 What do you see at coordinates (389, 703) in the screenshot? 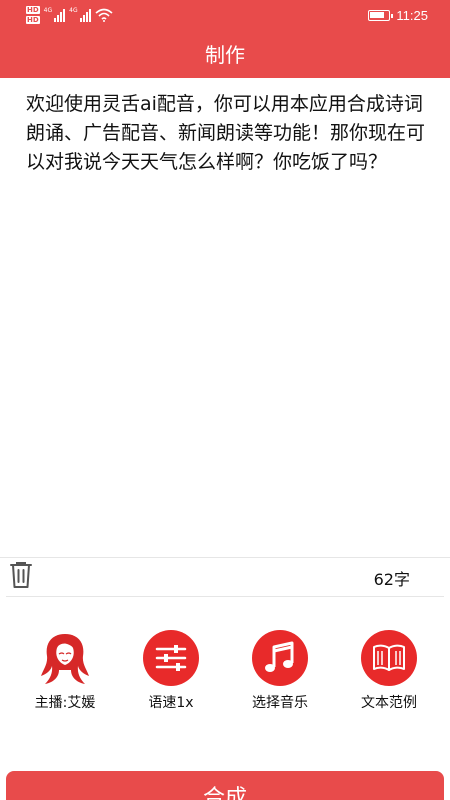
I see `text-example-label: 文本范例` at bounding box center [389, 703].